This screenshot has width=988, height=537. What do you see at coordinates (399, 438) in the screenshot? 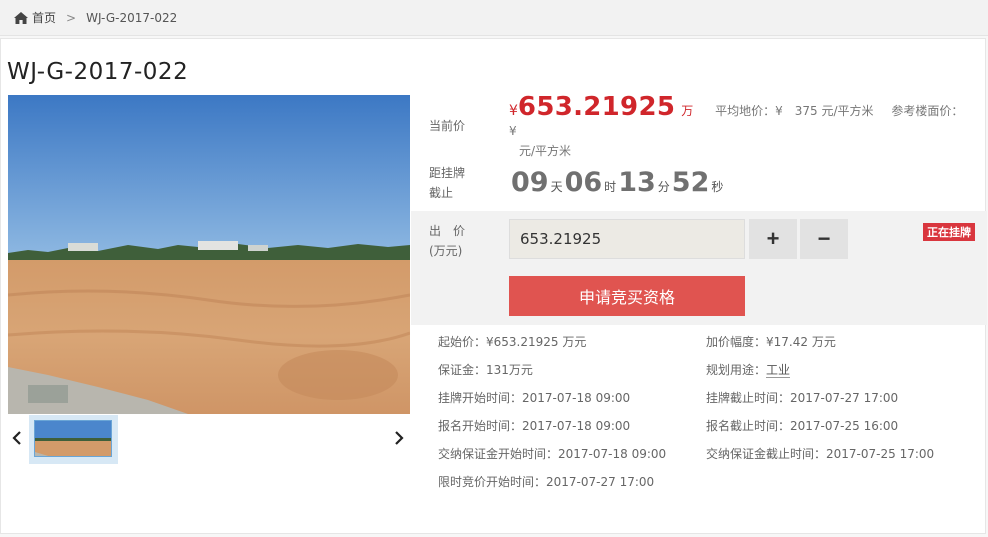
I see `chevron-right-icon` at bounding box center [399, 438].